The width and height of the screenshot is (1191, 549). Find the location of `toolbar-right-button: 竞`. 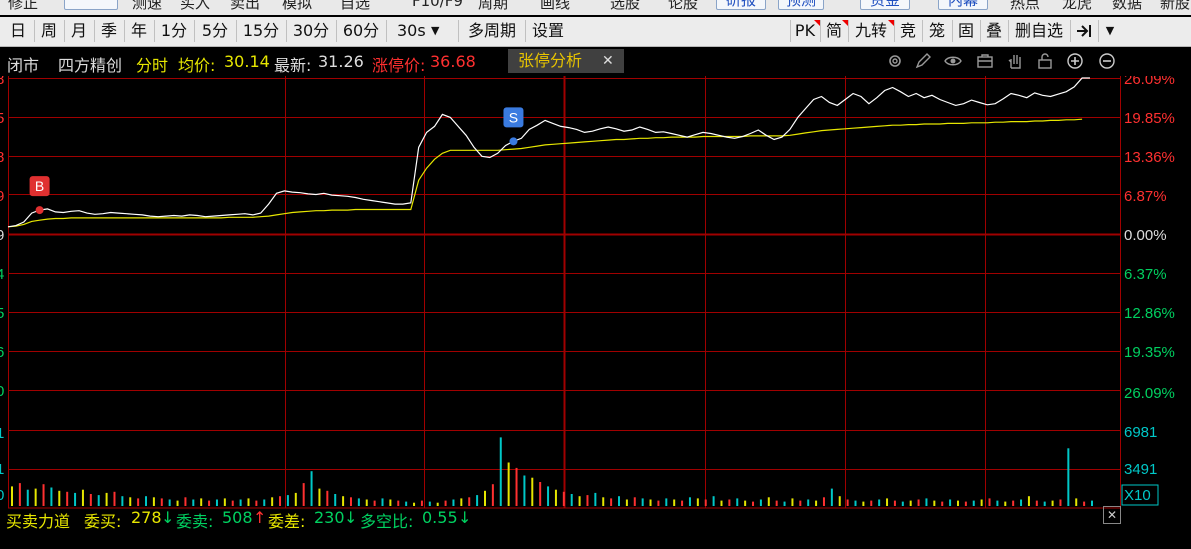

toolbar-right-button: 竞 is located at coordinates (907, 31).